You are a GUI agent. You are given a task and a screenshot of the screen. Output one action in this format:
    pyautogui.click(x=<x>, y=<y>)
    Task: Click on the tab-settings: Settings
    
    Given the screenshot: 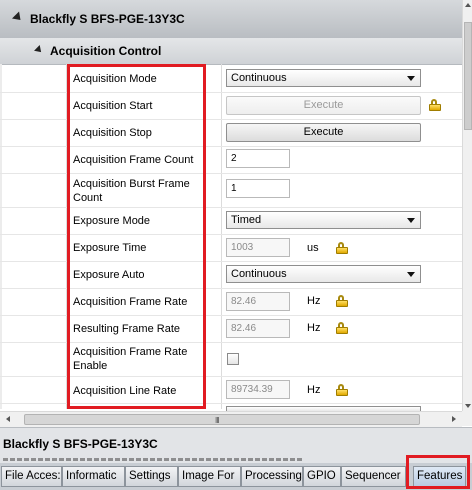 What is the action you would take?
    pyautogui.click(x=151, y=476)
    